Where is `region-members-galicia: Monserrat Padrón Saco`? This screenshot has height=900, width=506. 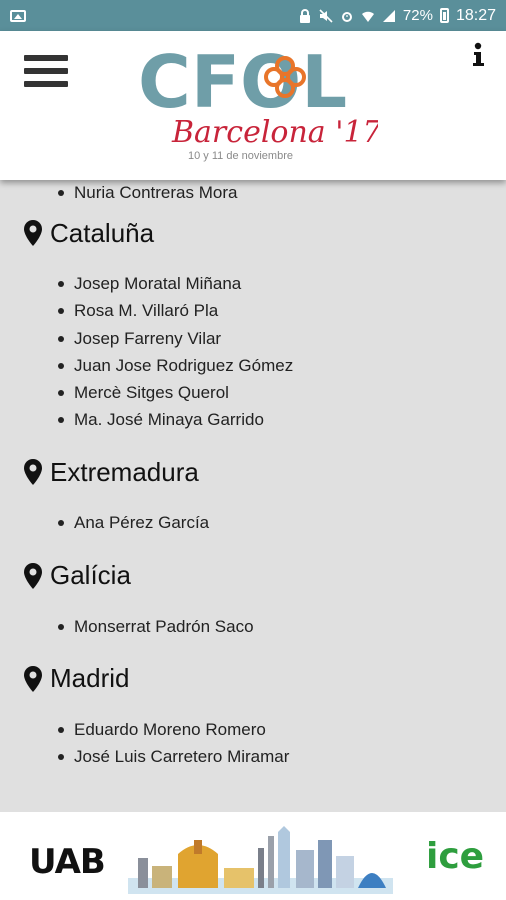 region-members-galicia: Monserrat Padrón Saco is located at coordinates (253, 626).